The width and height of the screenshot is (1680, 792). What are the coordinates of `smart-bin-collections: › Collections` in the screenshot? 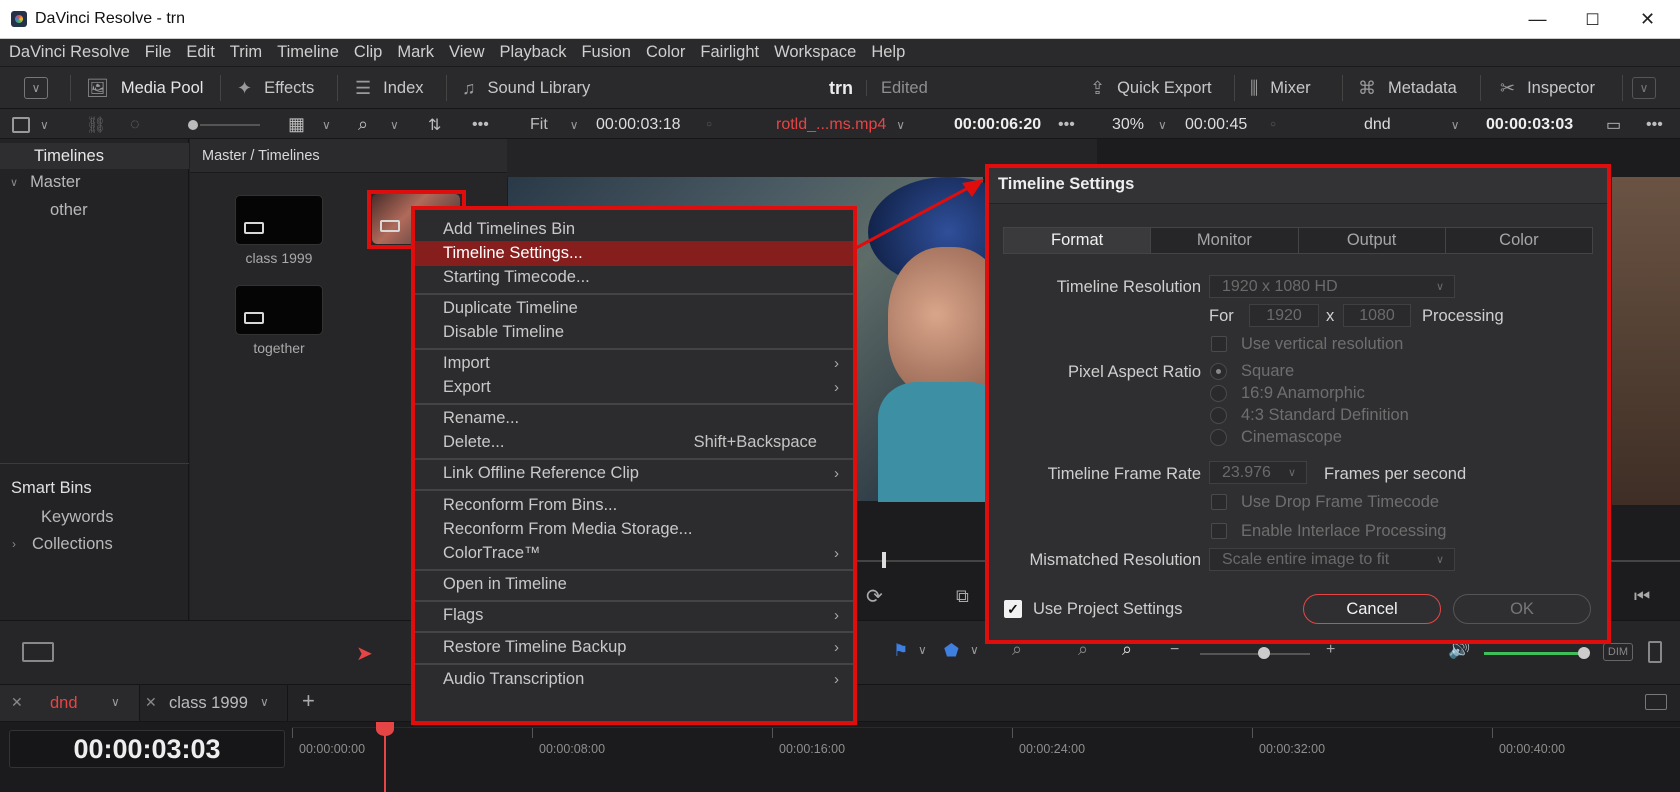 It's located at (94, 544).